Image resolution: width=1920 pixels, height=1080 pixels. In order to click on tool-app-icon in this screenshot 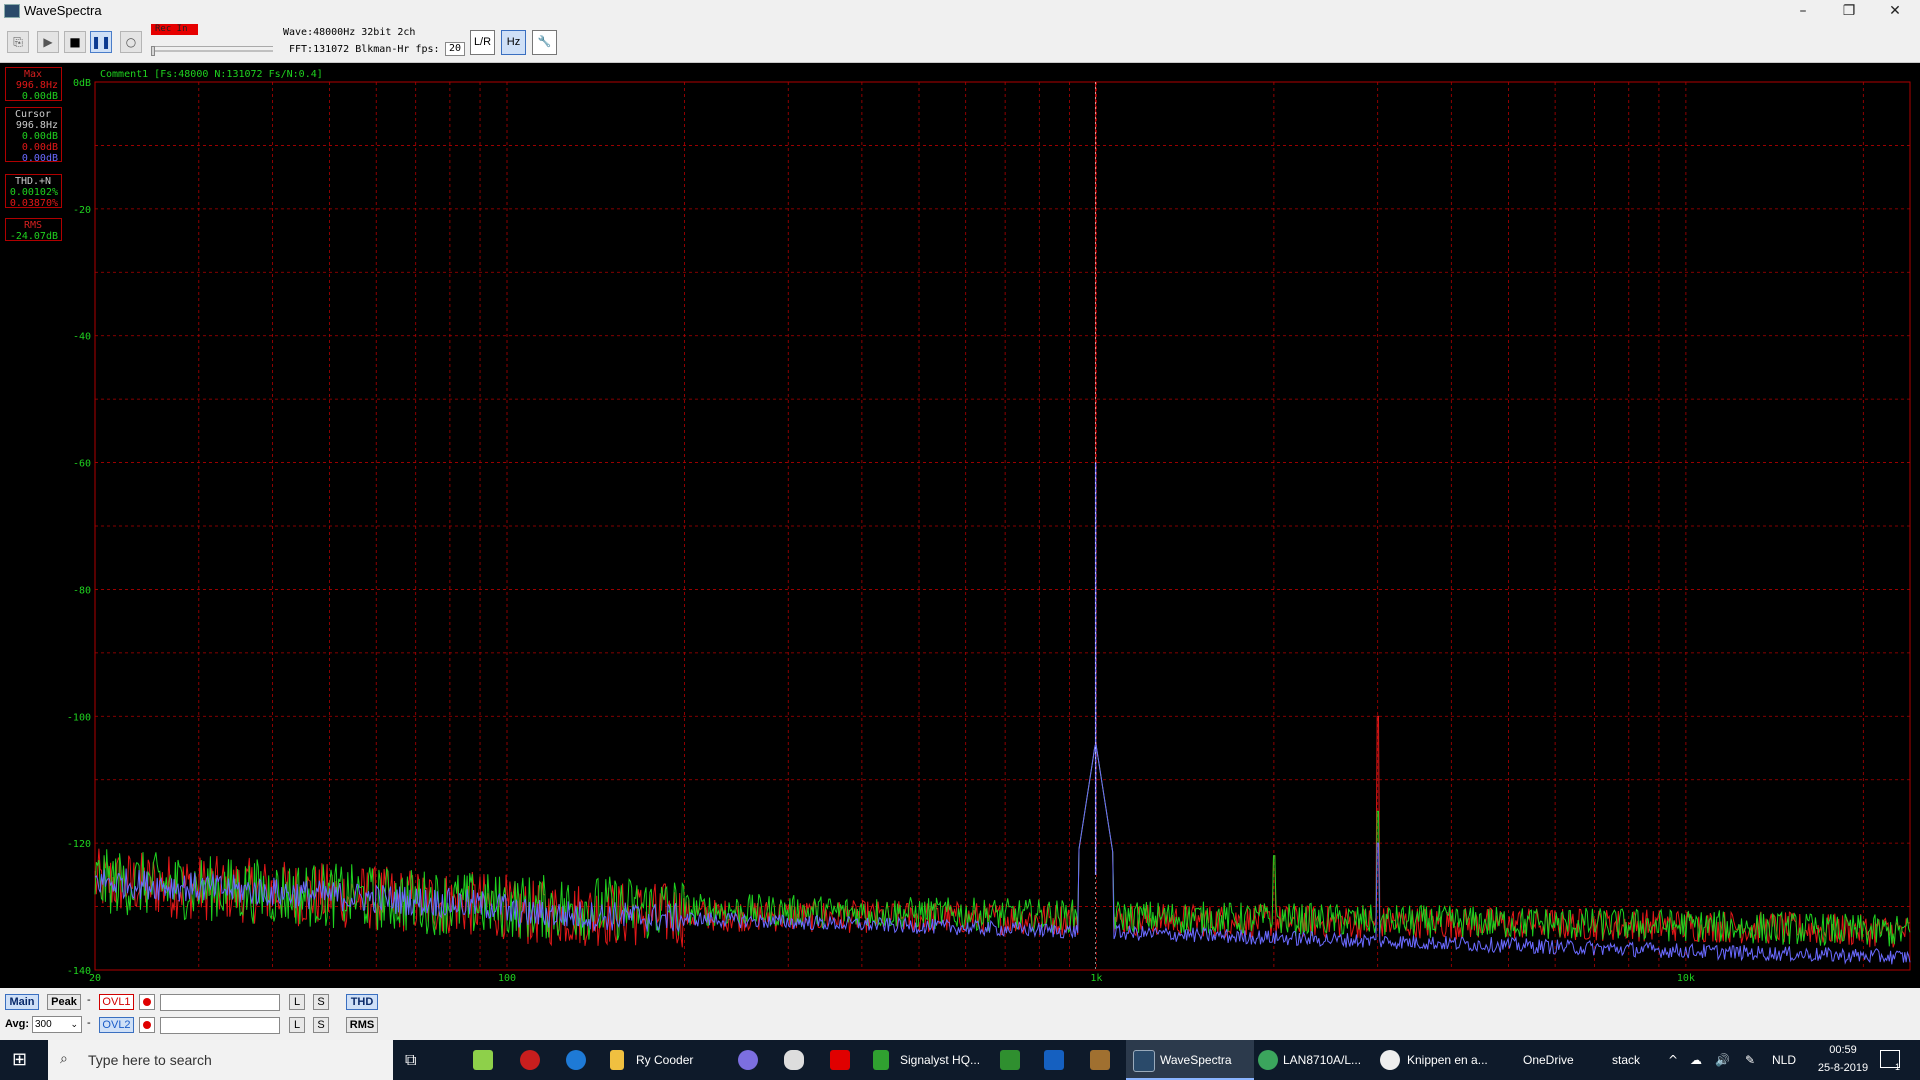, I will do `click(1100, 1060)`.